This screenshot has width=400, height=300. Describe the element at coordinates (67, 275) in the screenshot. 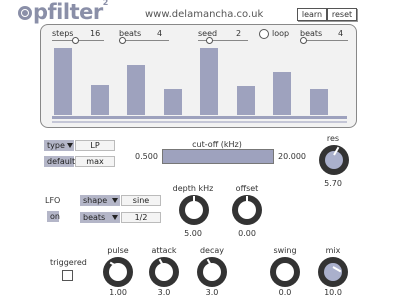

I see `triggered-checkbox` at that location.